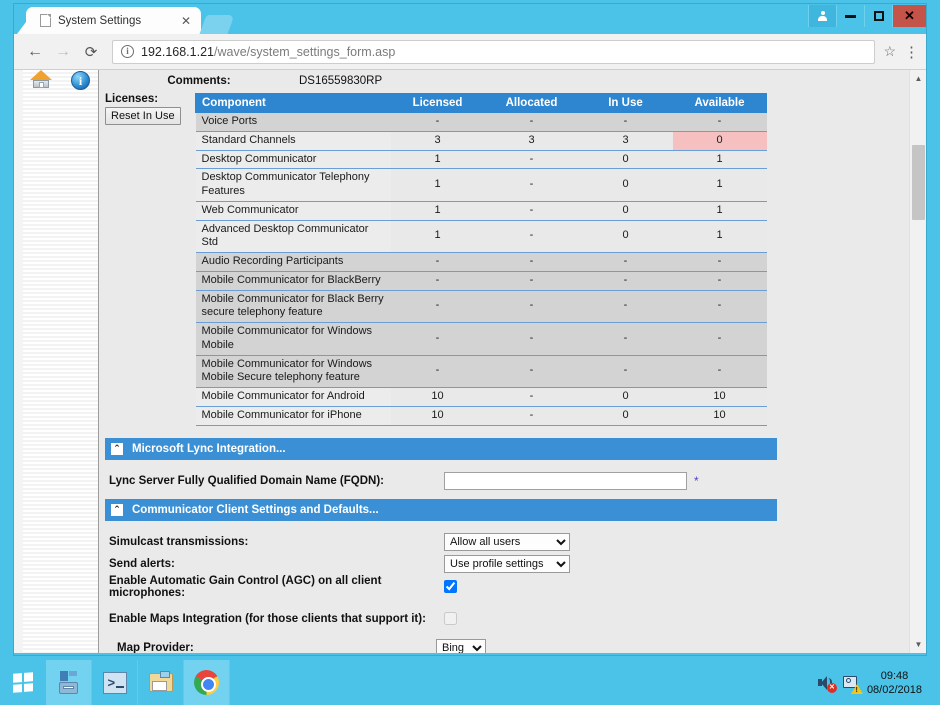 The width and height of the screenshot is (940, 705). What do you see at coordinates (341, 81) in the screenshot?
I see `comments-value: DS16559830RP` at bounding box center [341, 81].